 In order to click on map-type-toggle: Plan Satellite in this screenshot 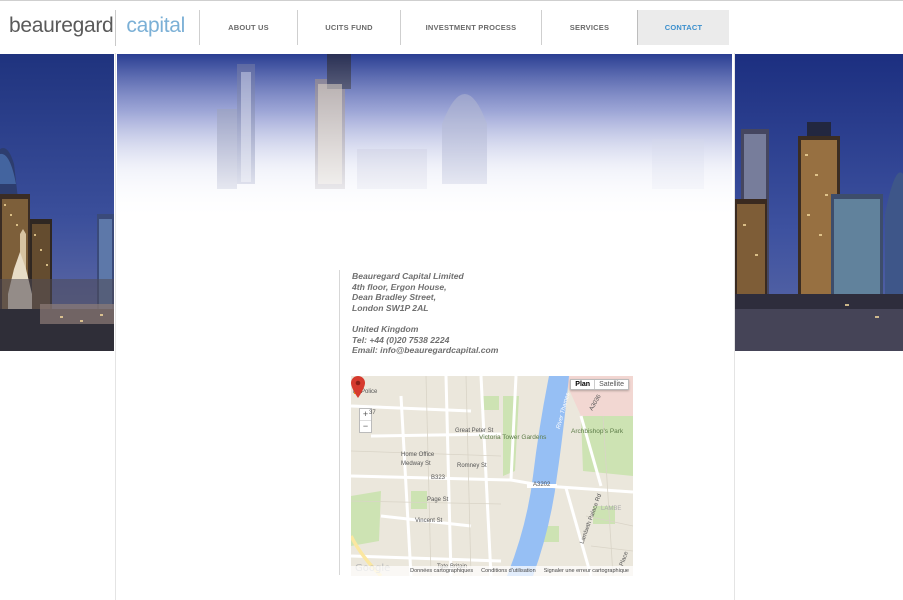, I will do `click(599, 384)`.